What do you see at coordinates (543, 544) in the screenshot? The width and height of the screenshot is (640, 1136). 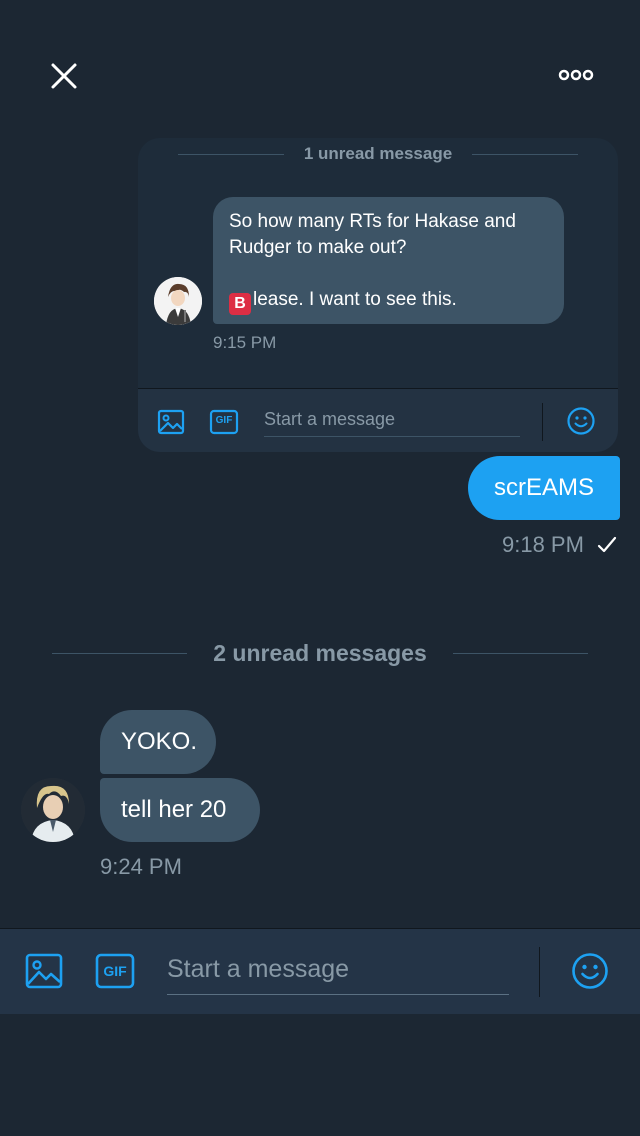 I see `outgoing-message-time: 9:18 PM` at bounding box center [543, 544].